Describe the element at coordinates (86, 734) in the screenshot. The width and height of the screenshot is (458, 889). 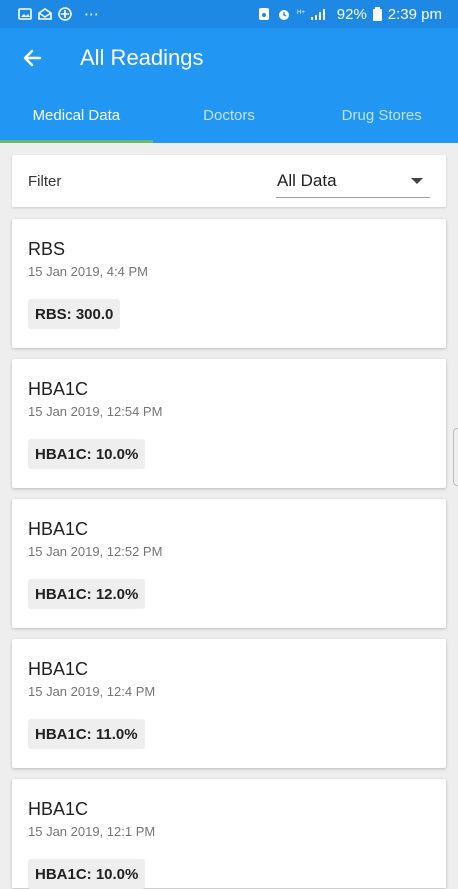
I see `reading-value-badge: HBA1C: 11.0%` at that location.